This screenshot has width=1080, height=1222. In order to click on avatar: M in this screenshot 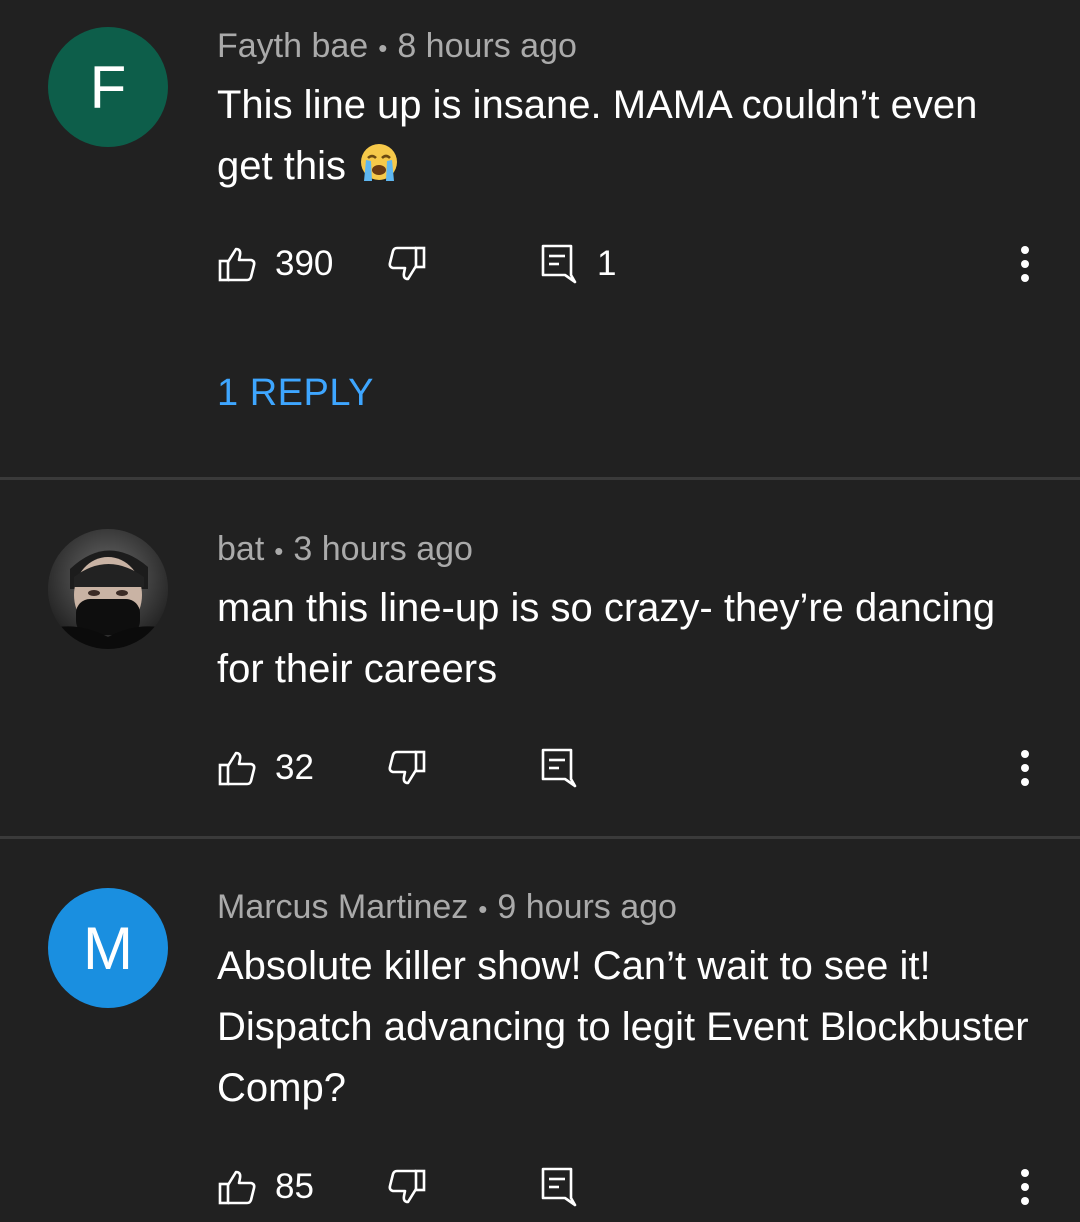, I will do `click(108, 948)`.